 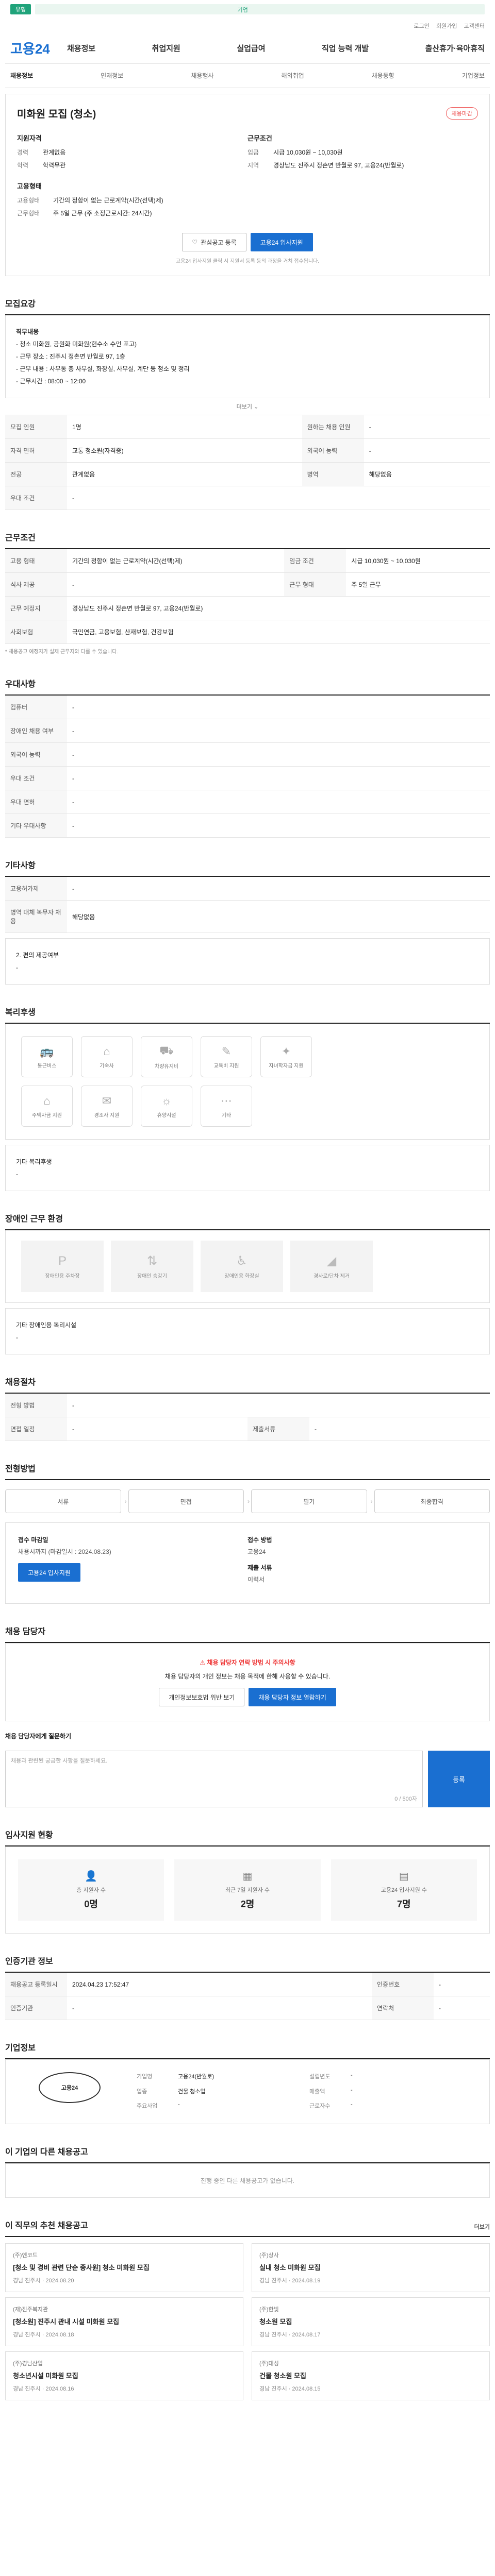 What do you see at coordinates (247, 754) in the screenshot?
I see `table-row: 외국어 능력 -` at bounding box center [247, 754].